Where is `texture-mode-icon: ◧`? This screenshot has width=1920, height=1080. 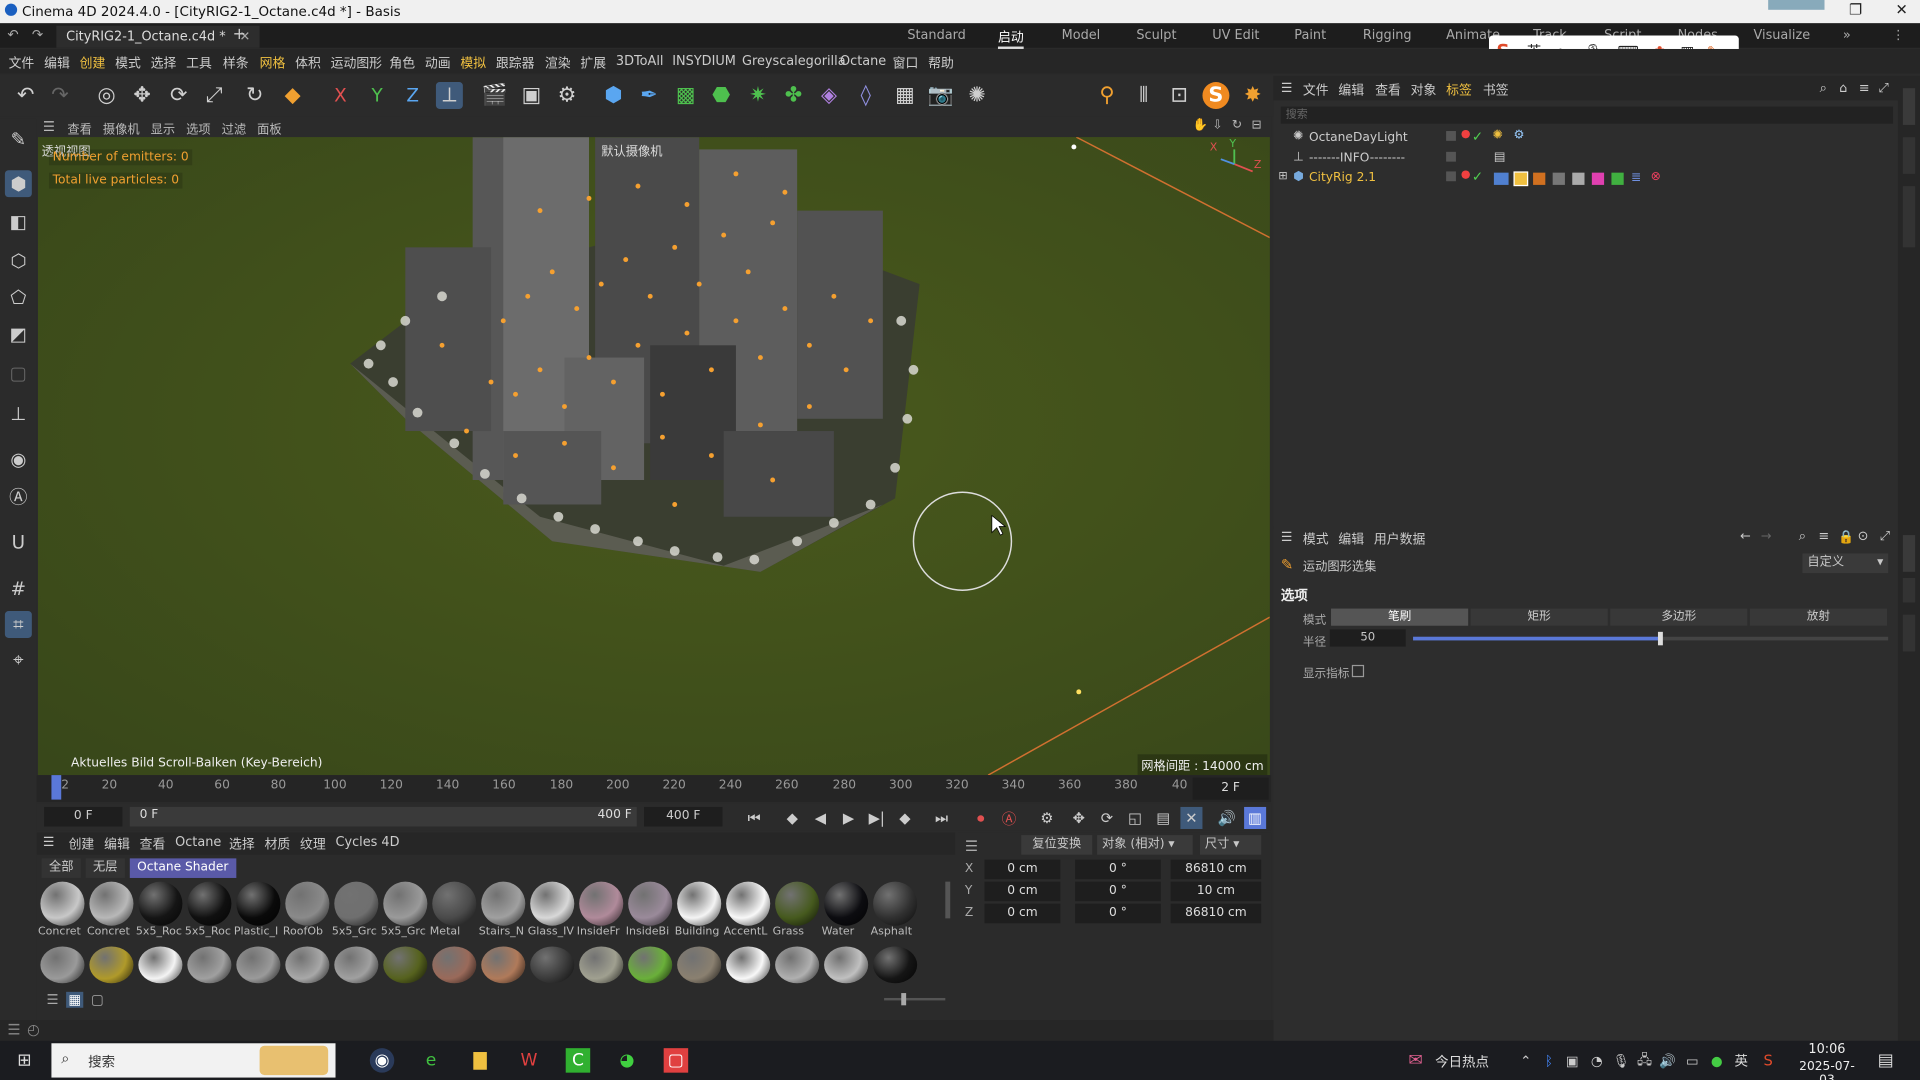 texture-mode-icon: ◧ is located at coordinates (18, 221).